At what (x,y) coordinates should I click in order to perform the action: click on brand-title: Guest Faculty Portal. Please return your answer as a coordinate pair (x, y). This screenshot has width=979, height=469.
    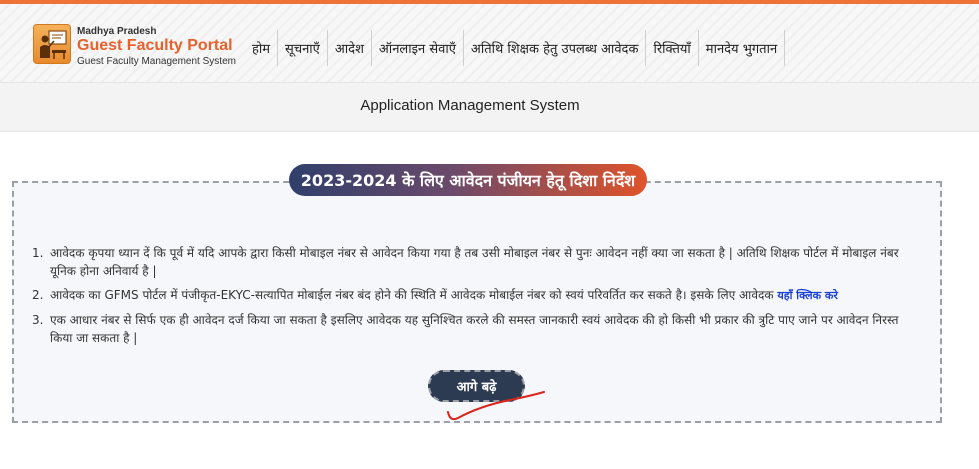
    Looking at the image, I should click on (155, 46).